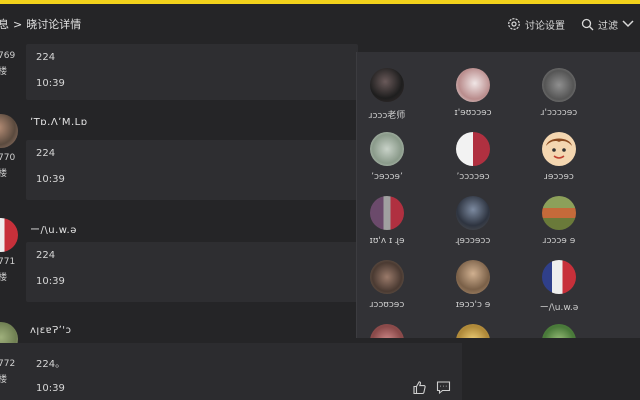 This screenshot has width=640, height=400. I want to click on comment-icon, so click(443, 389).